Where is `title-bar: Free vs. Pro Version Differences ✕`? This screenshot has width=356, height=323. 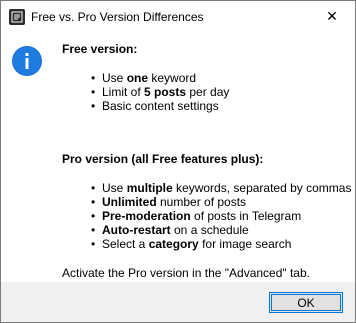
title-bar: Free vs. Pro Version Differences ✕ is located at coordinates (178, 16).